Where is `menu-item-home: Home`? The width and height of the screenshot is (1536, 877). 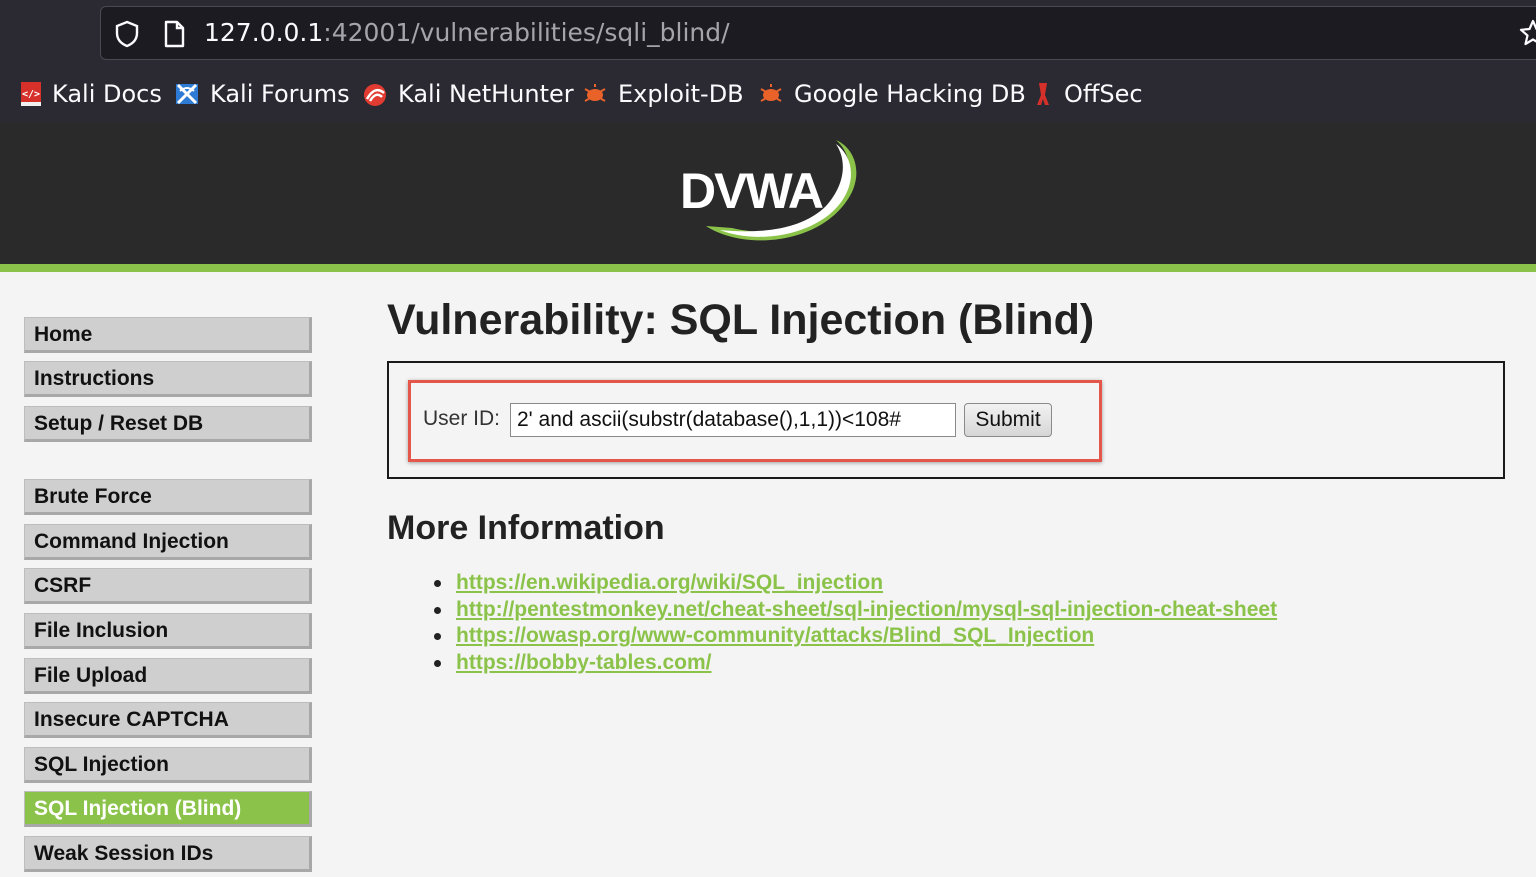
menu-item-home: Home is located at coordinates (168, 335).